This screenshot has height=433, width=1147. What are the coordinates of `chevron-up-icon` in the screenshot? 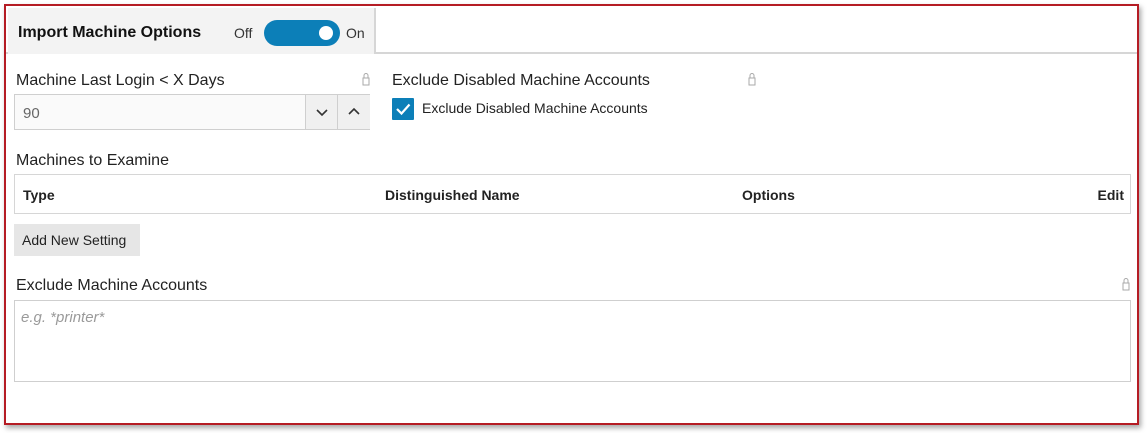 It's located at (354, 111).